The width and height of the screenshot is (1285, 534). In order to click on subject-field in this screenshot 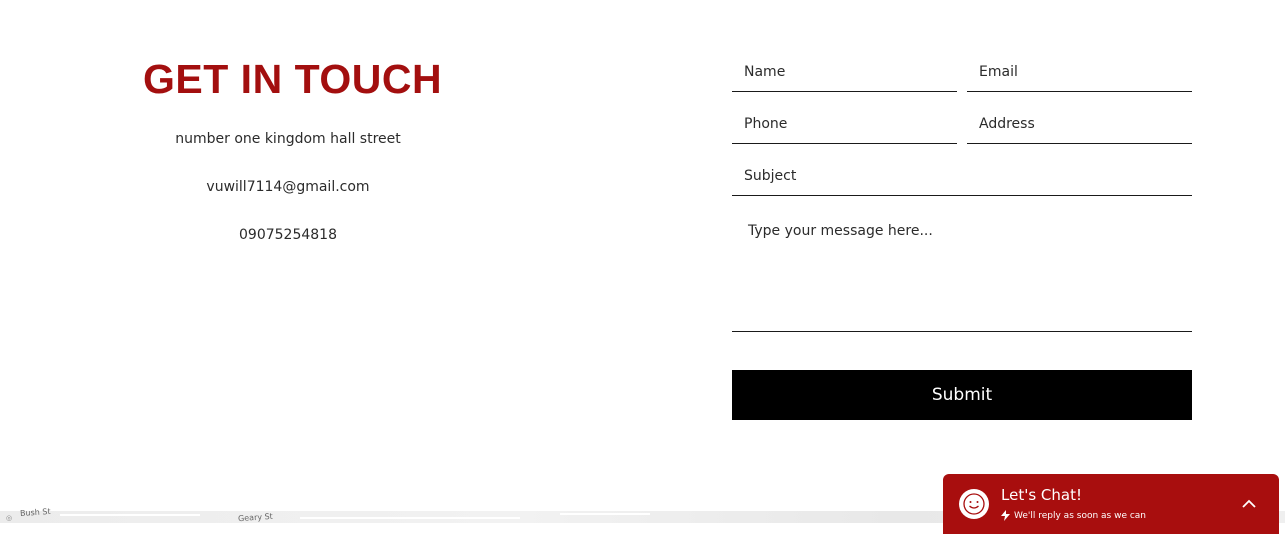, I will do `click(962, 176)`.